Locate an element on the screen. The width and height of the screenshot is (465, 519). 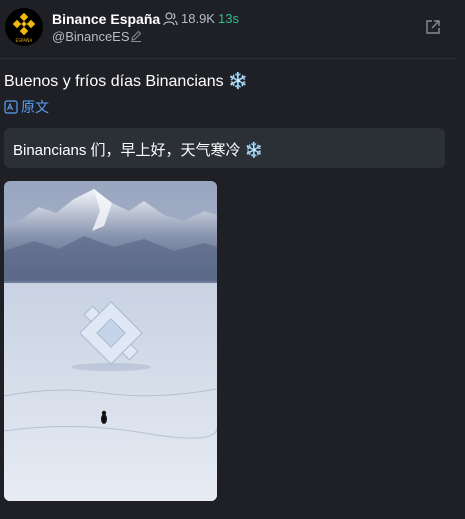
binance-logo-icon is located at coordinates (24, 24).